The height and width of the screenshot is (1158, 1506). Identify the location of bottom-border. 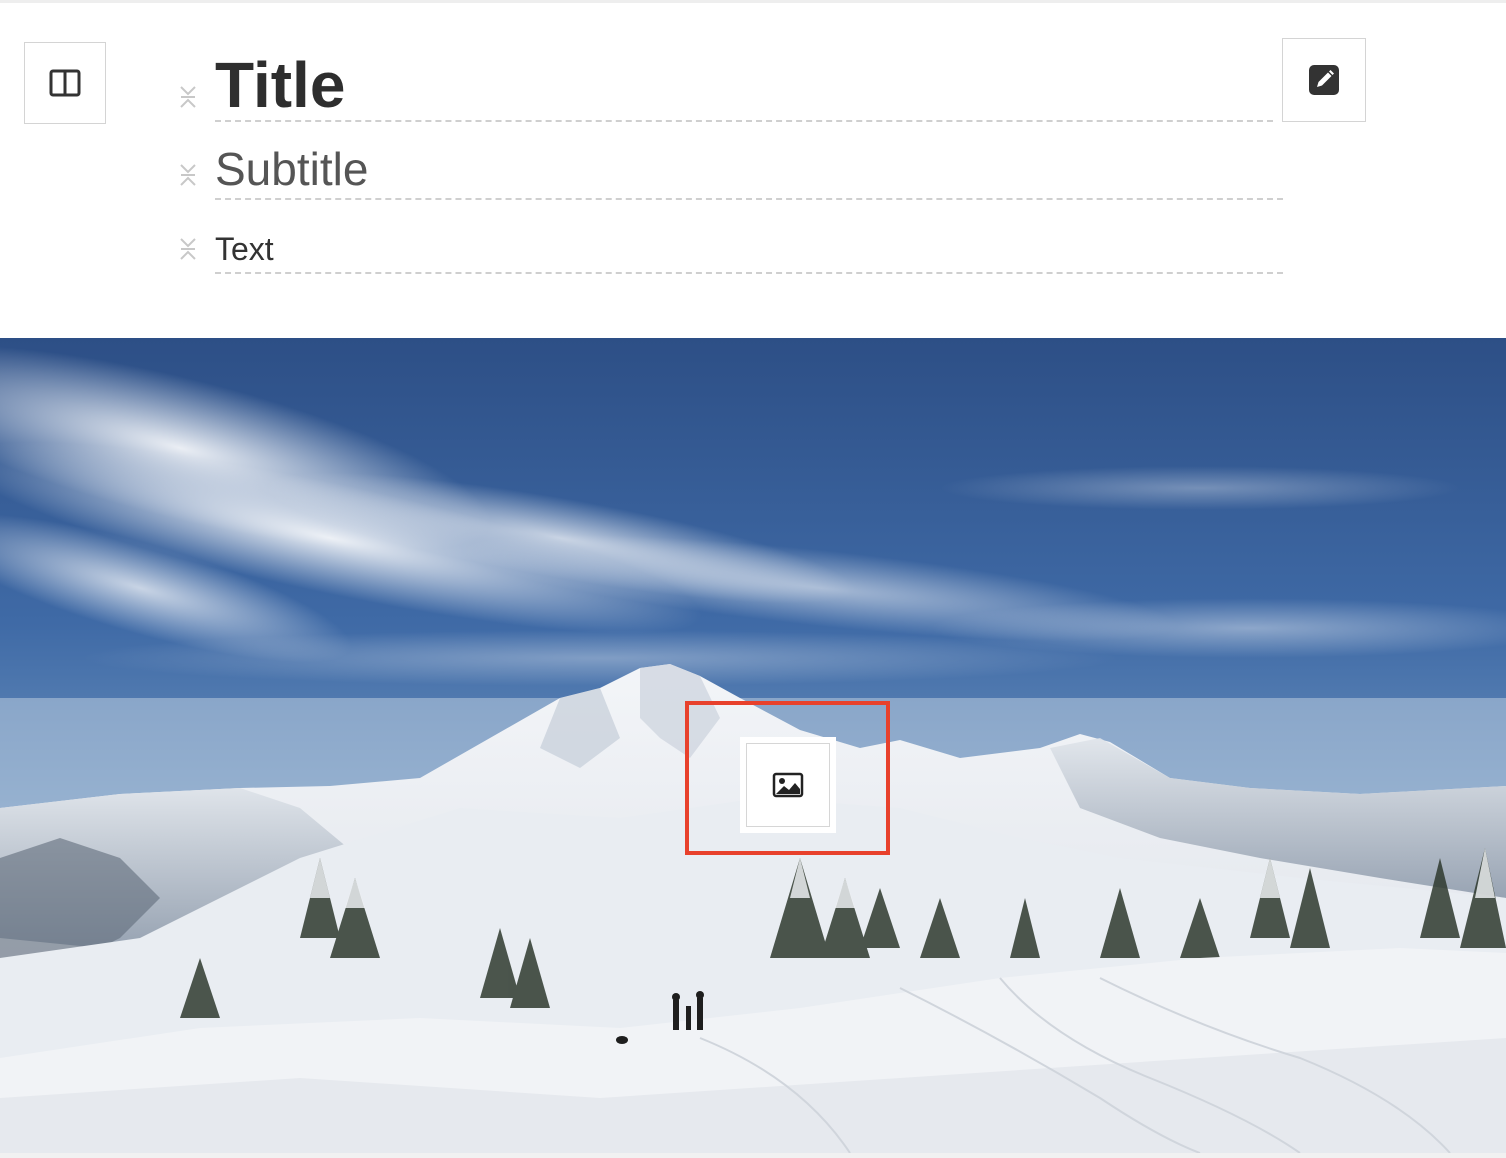
(753, 1155).